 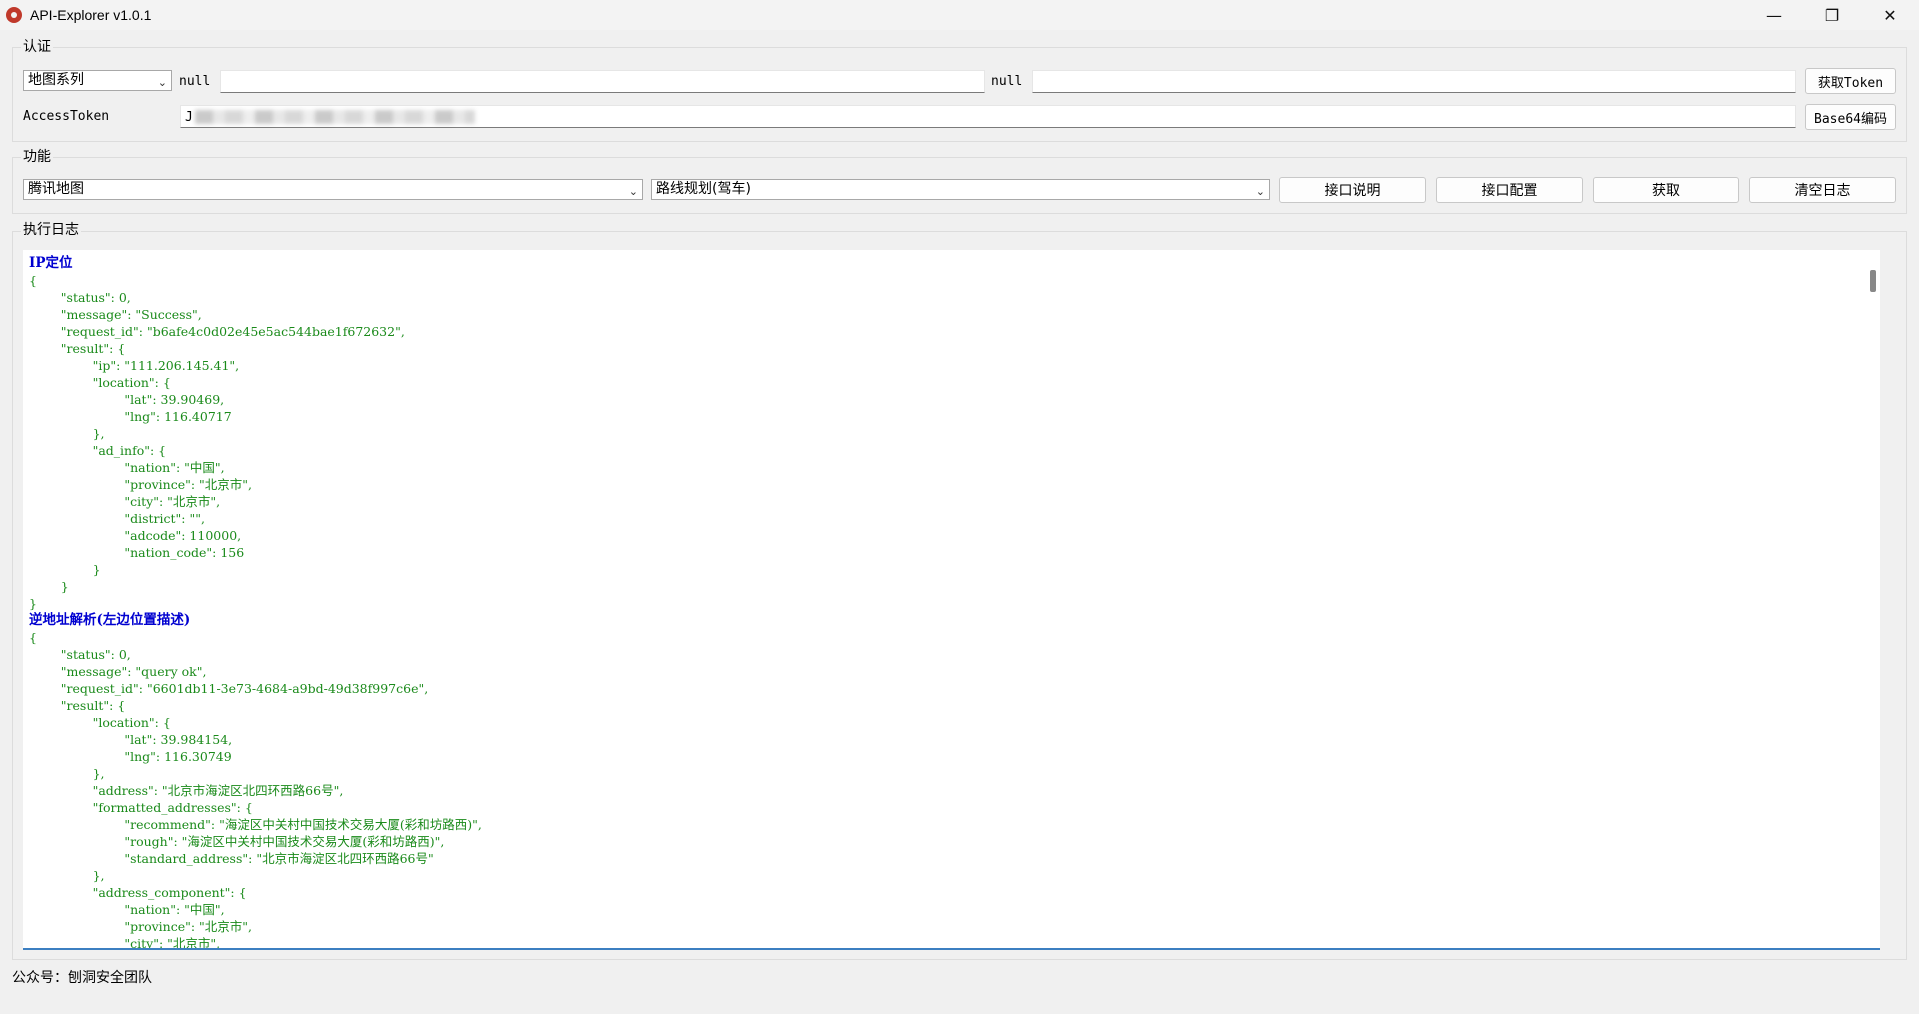 I want to click on log-group-label: 执行日志, so click(x=51, y=230).